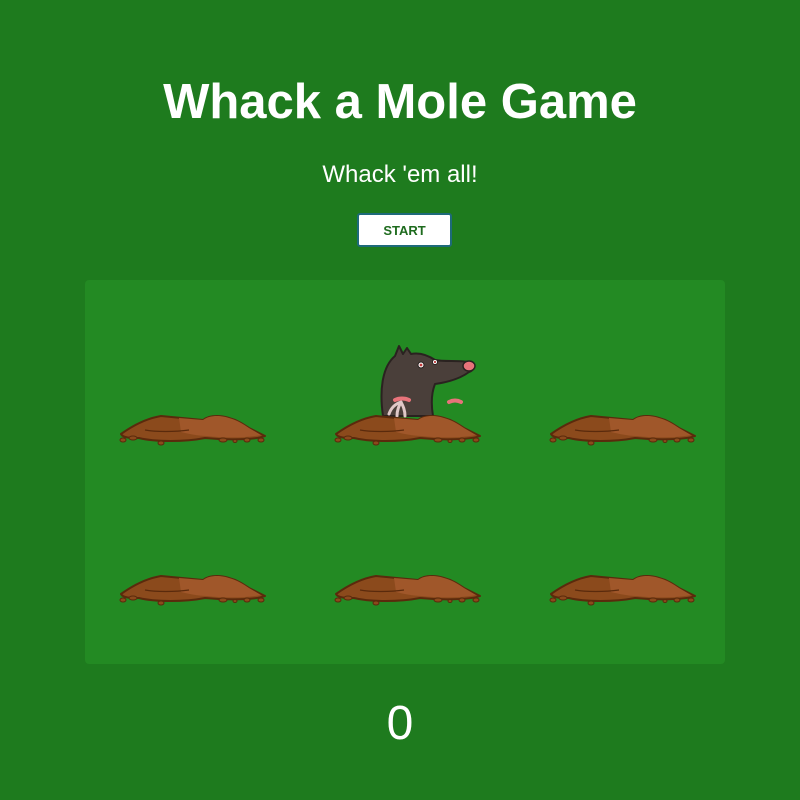 The width and height of the screenshot is (800, 800). I want to click on start-button: START, so click(404, 230).